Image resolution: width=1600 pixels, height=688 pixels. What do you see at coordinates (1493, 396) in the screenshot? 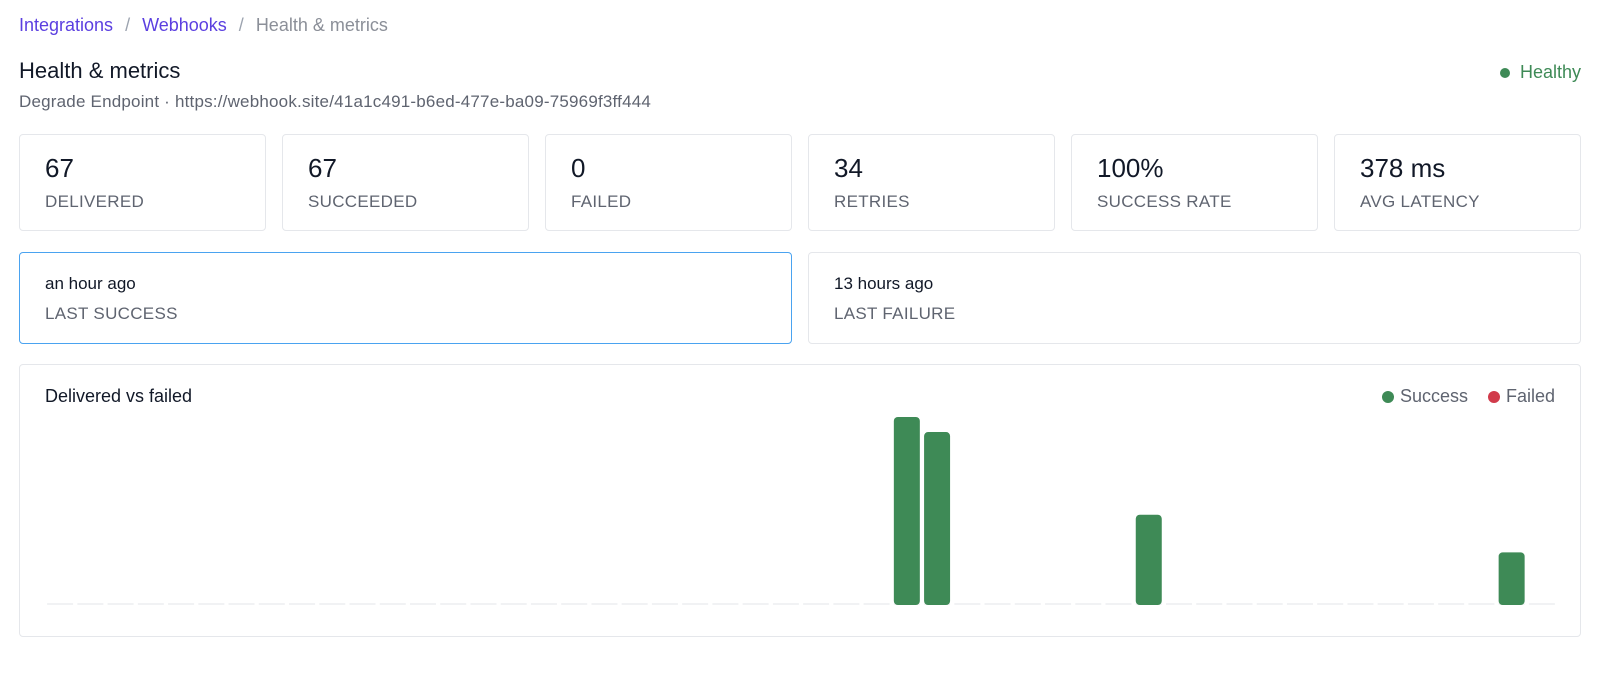
I see `legend-failed-dot-icon` at bounding box center [1493, 396].